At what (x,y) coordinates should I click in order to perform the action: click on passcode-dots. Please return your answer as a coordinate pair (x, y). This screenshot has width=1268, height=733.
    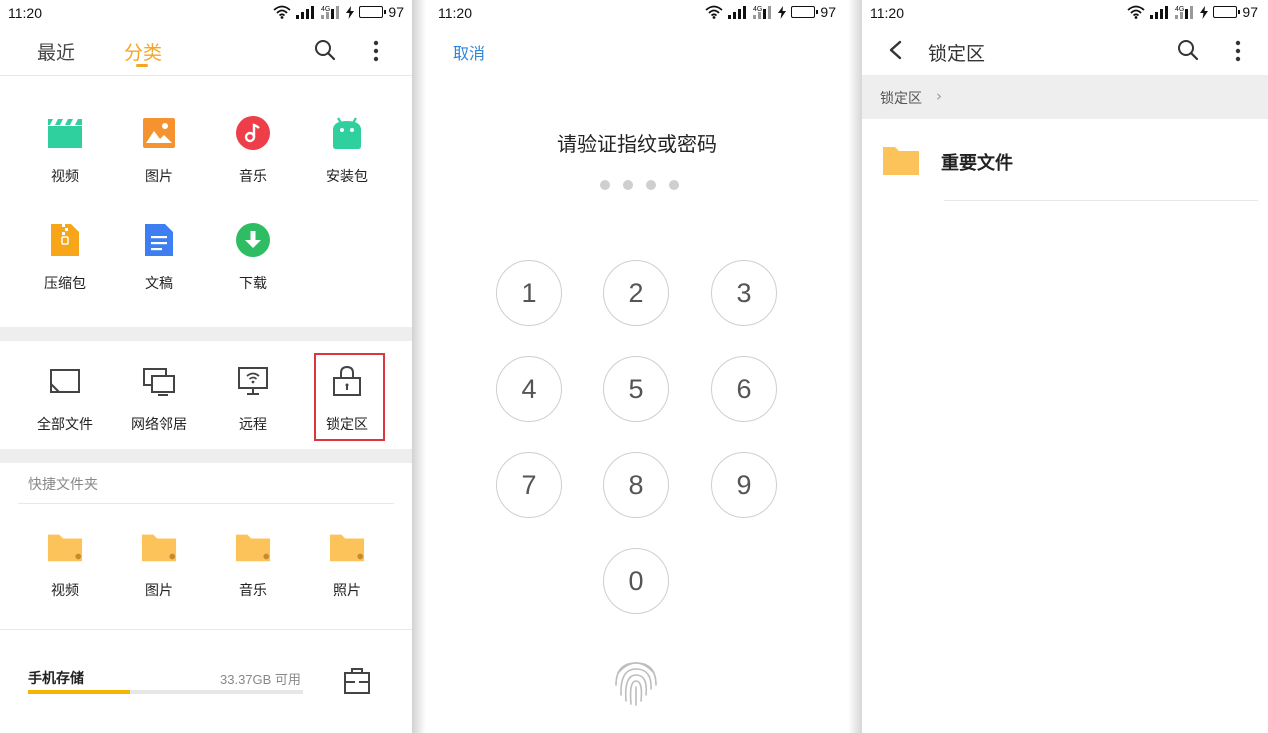
    Looking at the image, I should click on (639, 185).